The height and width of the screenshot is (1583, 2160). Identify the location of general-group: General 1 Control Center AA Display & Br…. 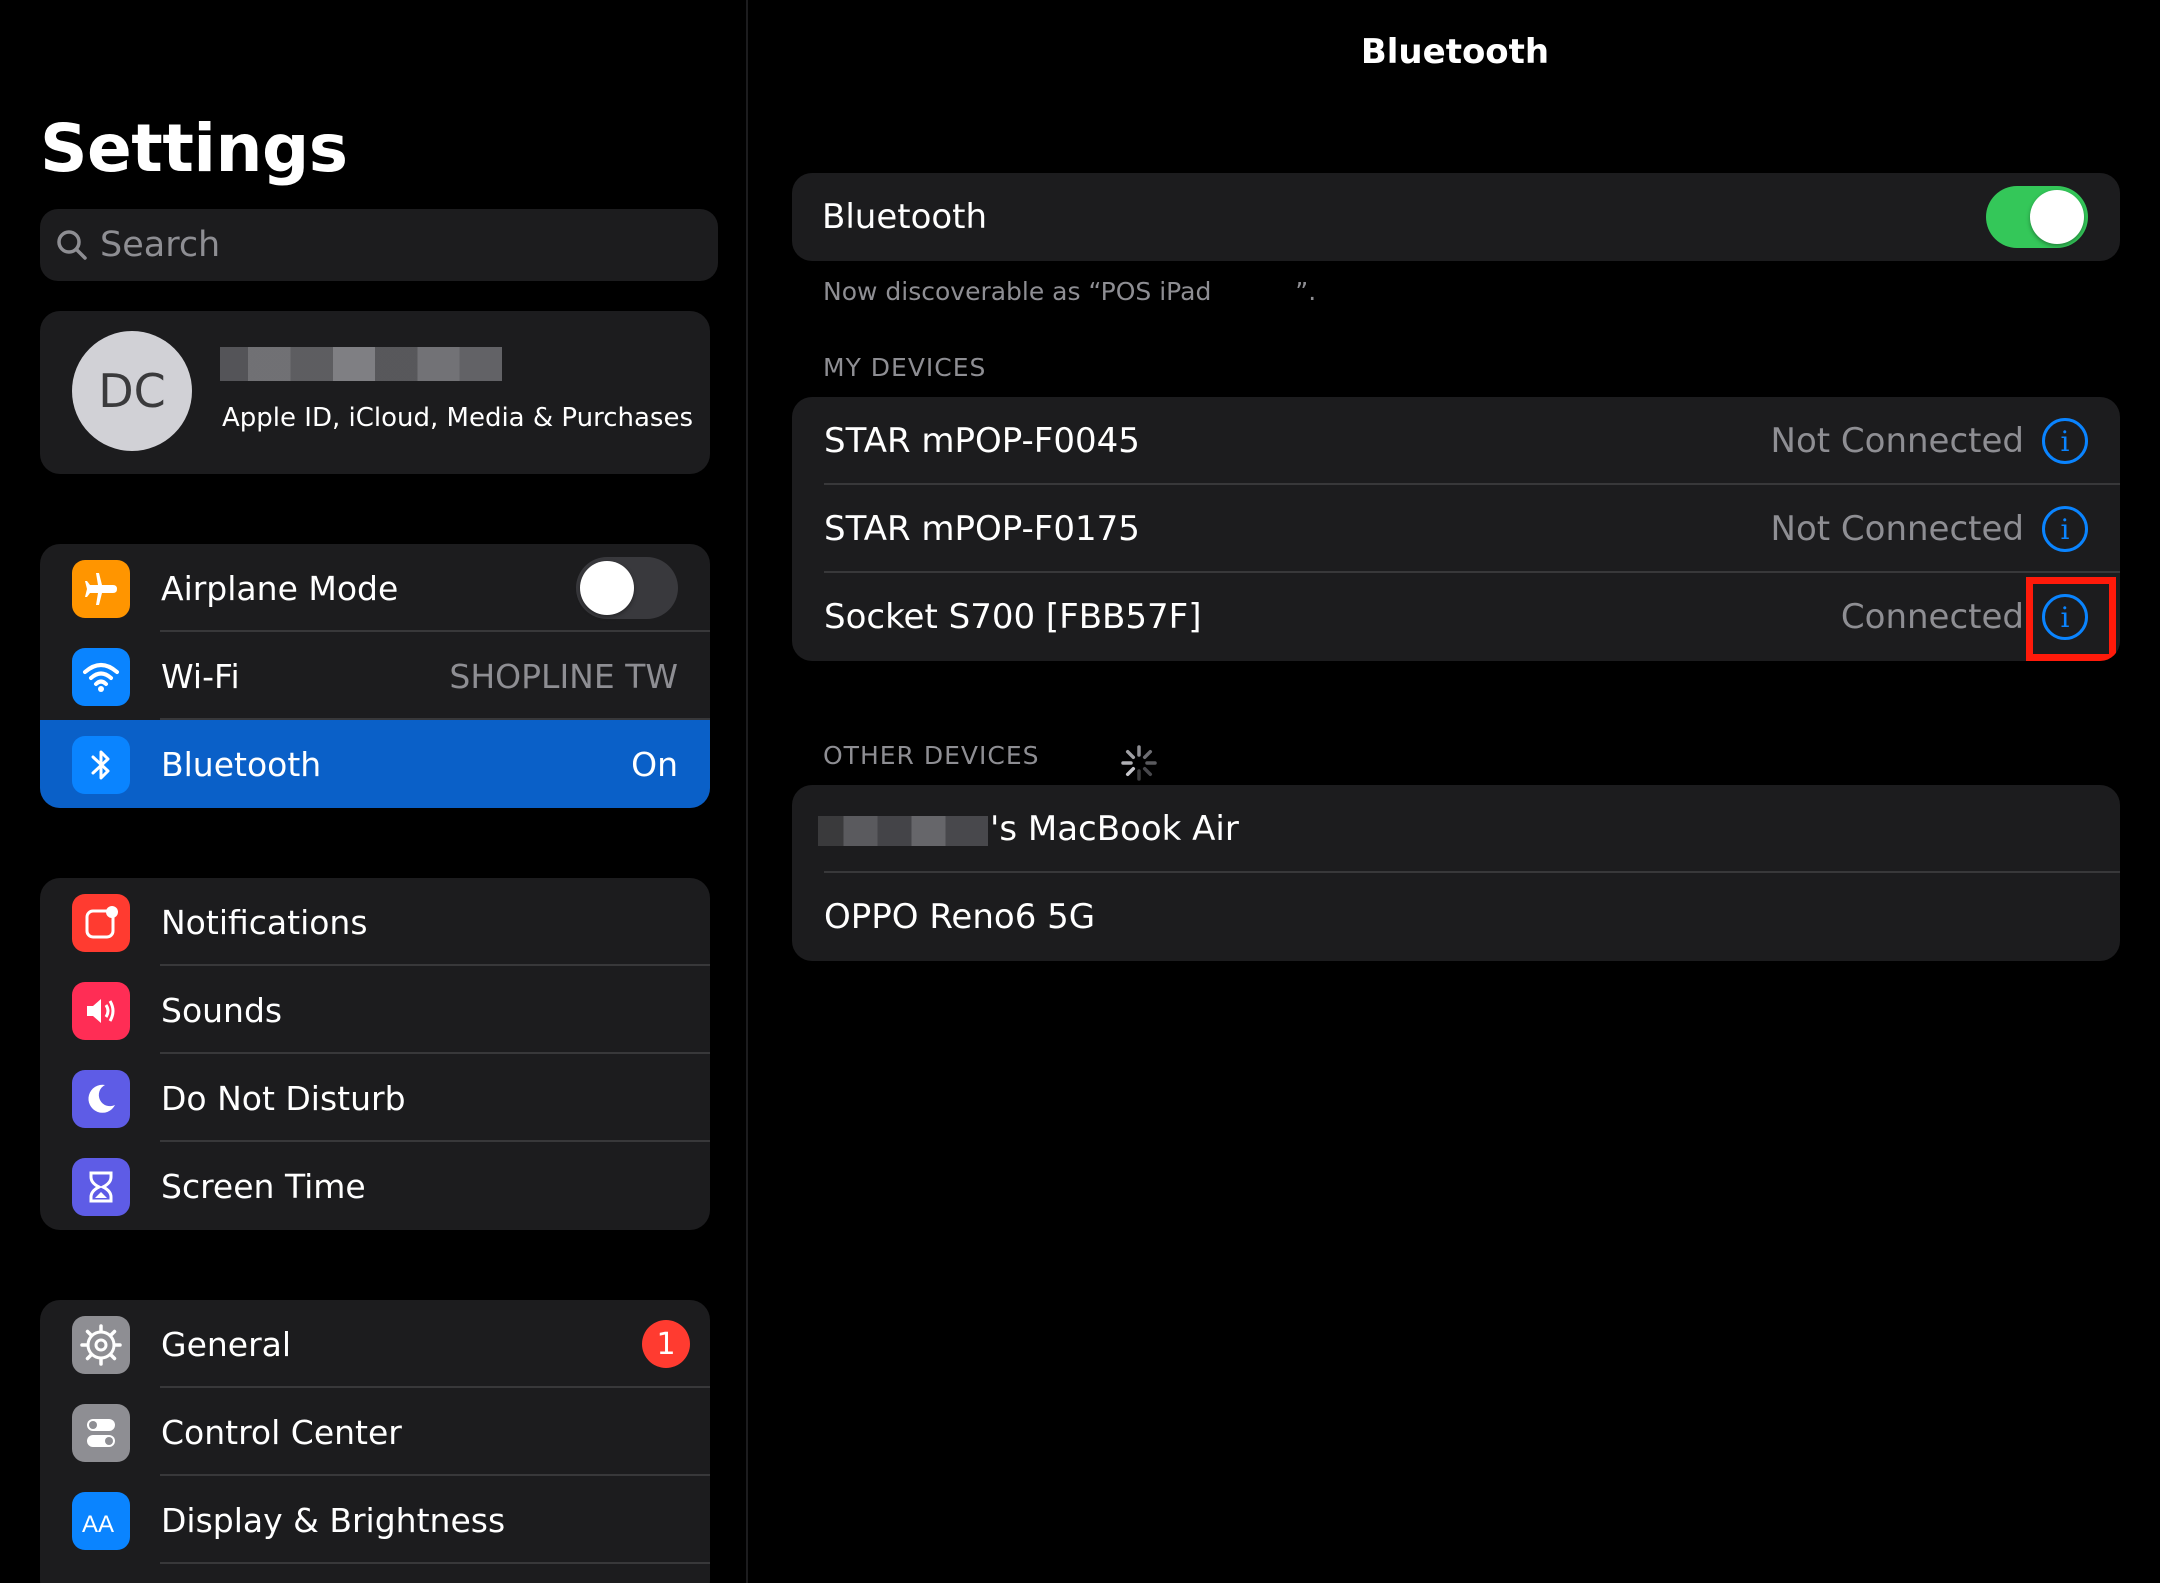
(375, 1441).